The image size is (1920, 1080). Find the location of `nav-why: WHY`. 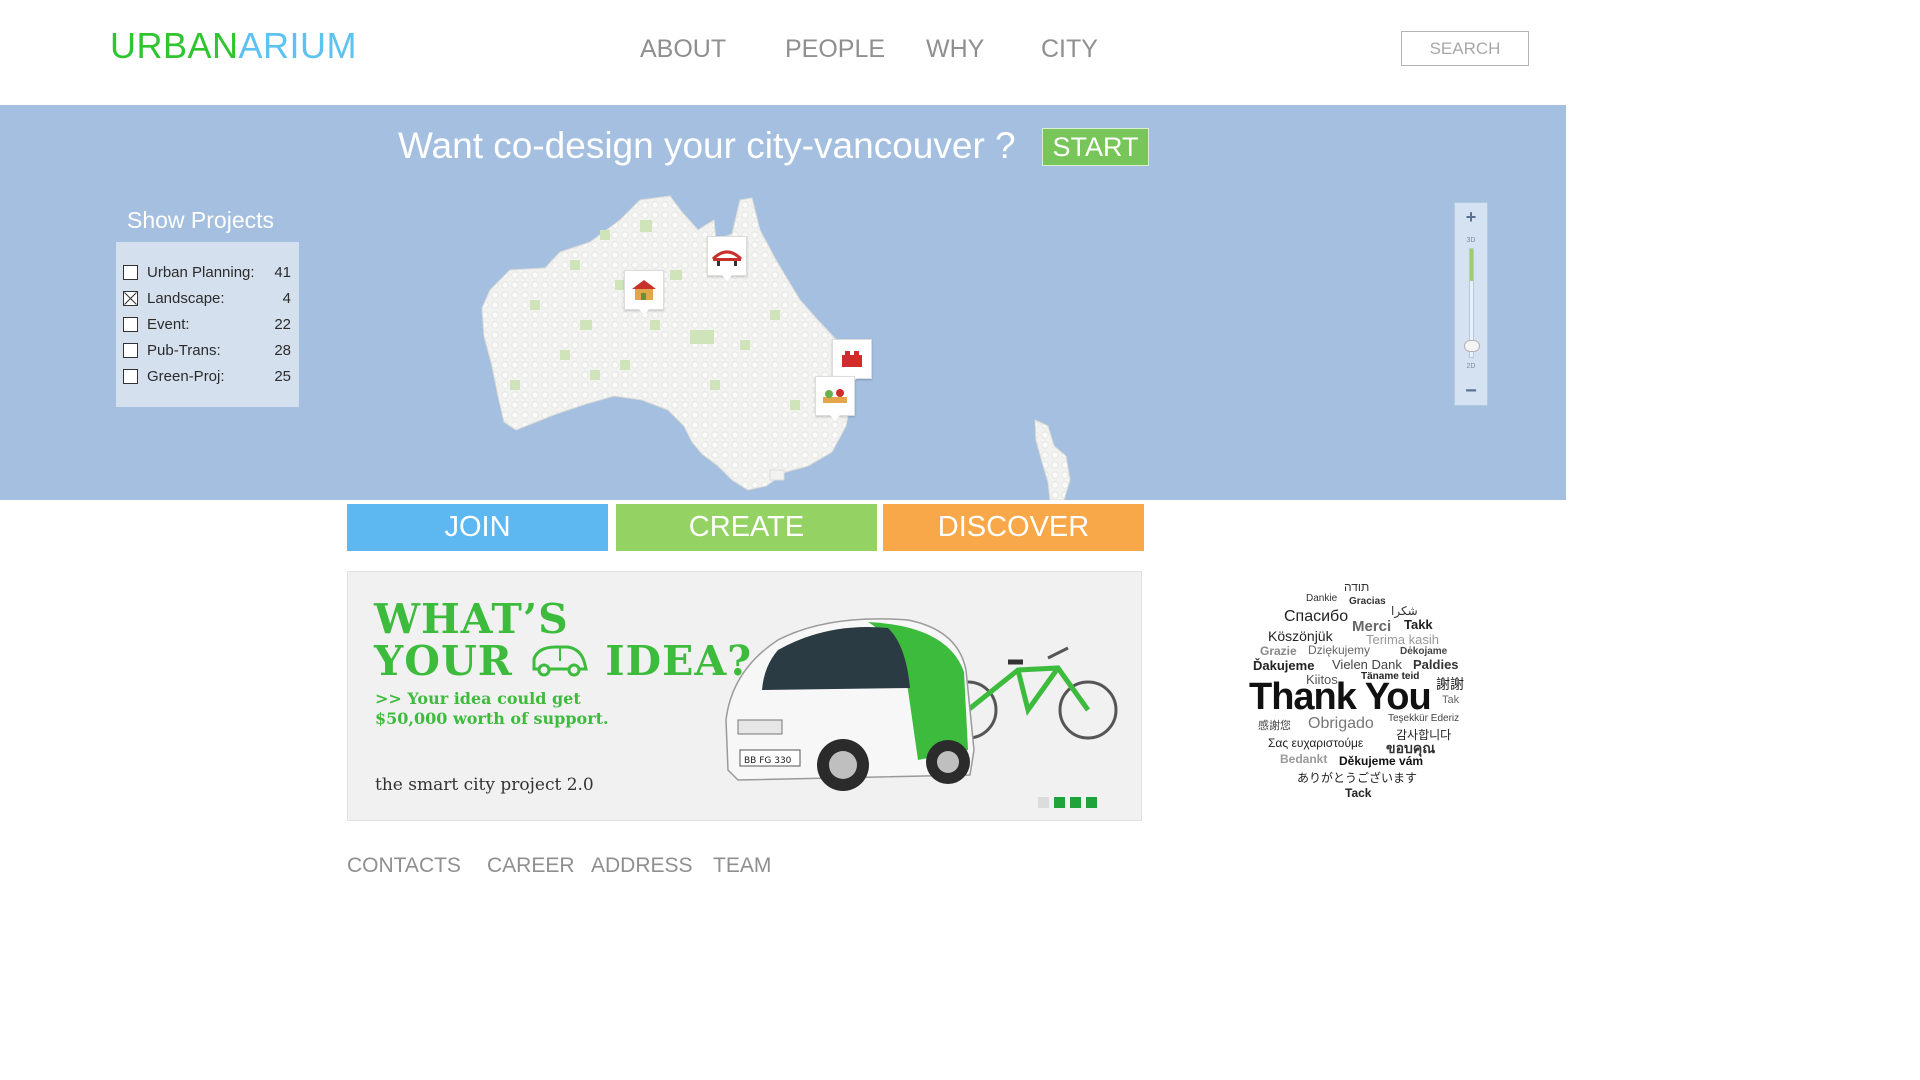

nav-why: WHY is located at coordinates (955, 49).